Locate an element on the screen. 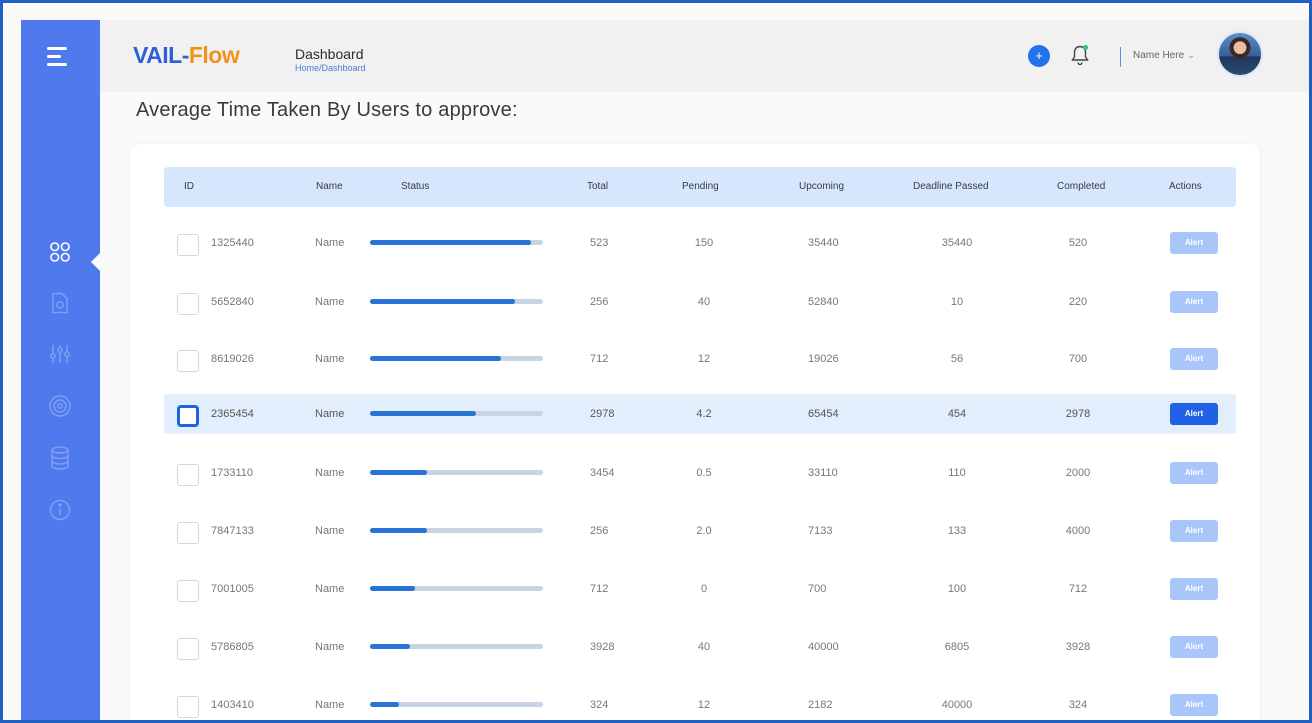 This screenshot has height=723, width=1312. cell-completed: 2000 is located at coordinates (1078, 473).